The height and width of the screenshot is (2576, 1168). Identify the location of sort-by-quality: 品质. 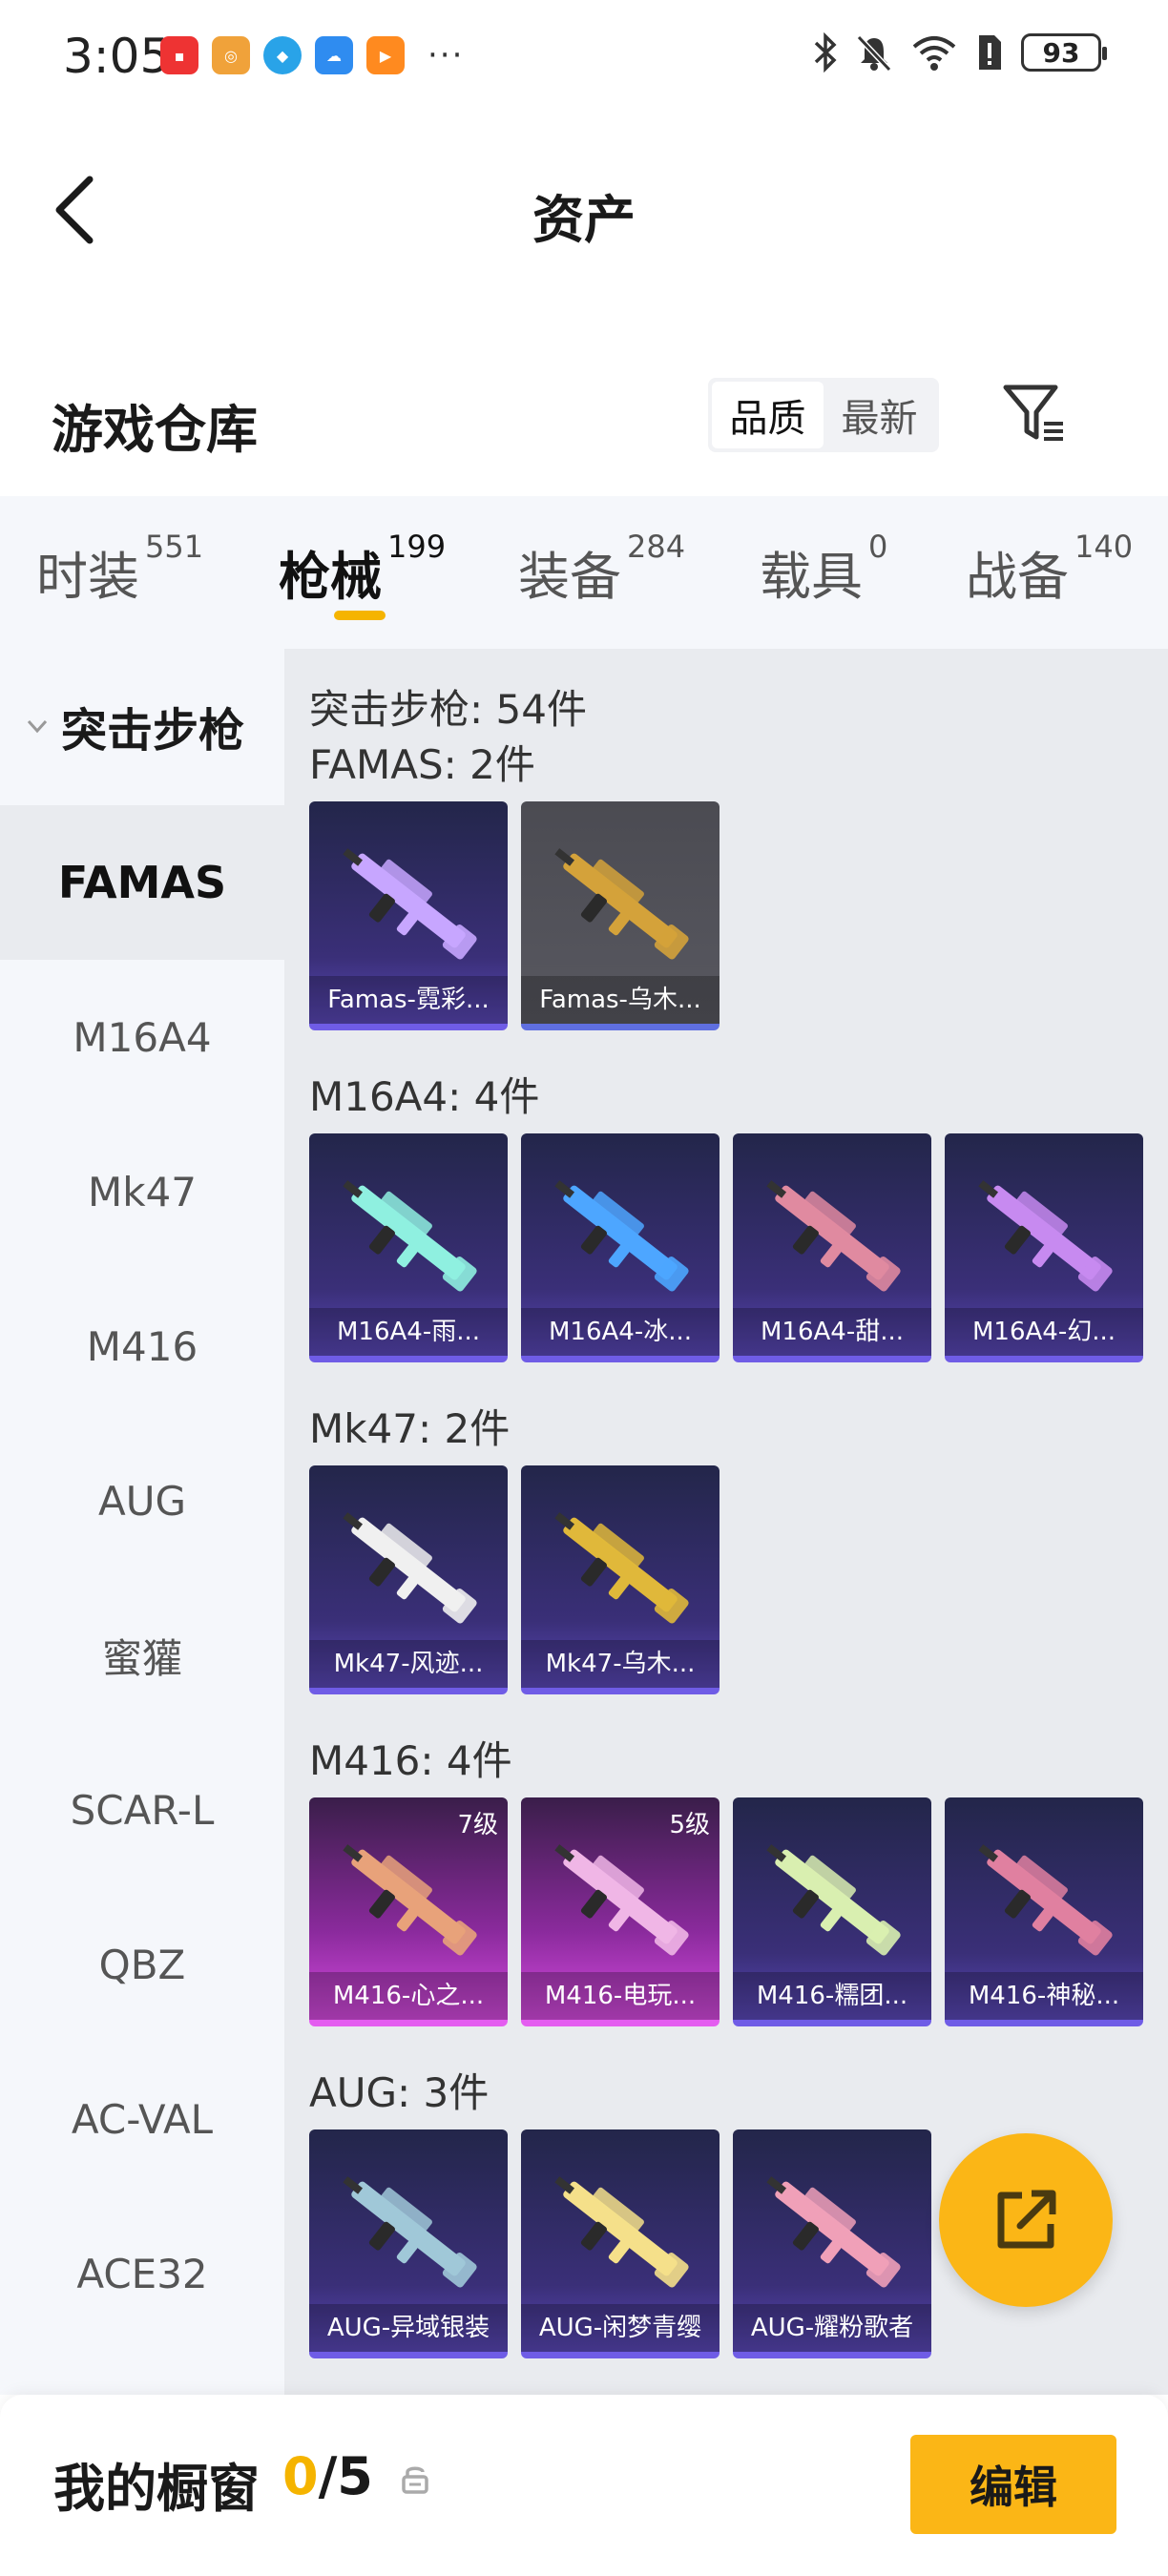
(768, 415).